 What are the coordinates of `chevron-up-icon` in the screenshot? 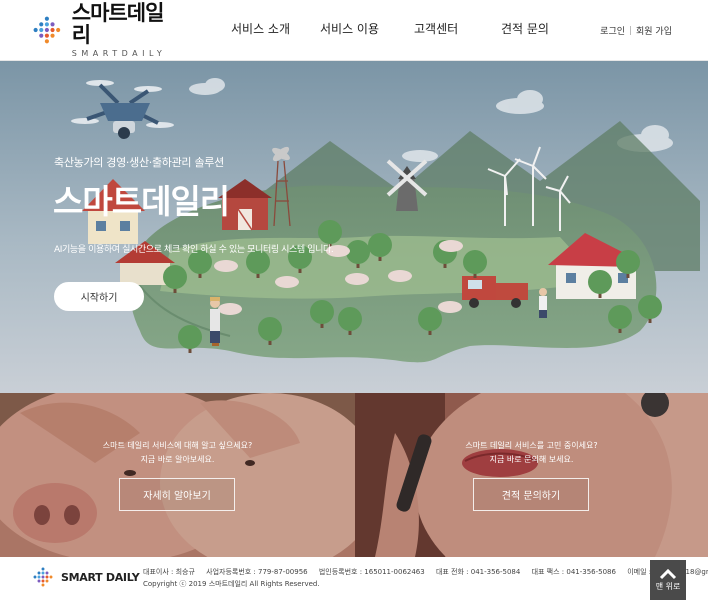 It's located at (668, 574).